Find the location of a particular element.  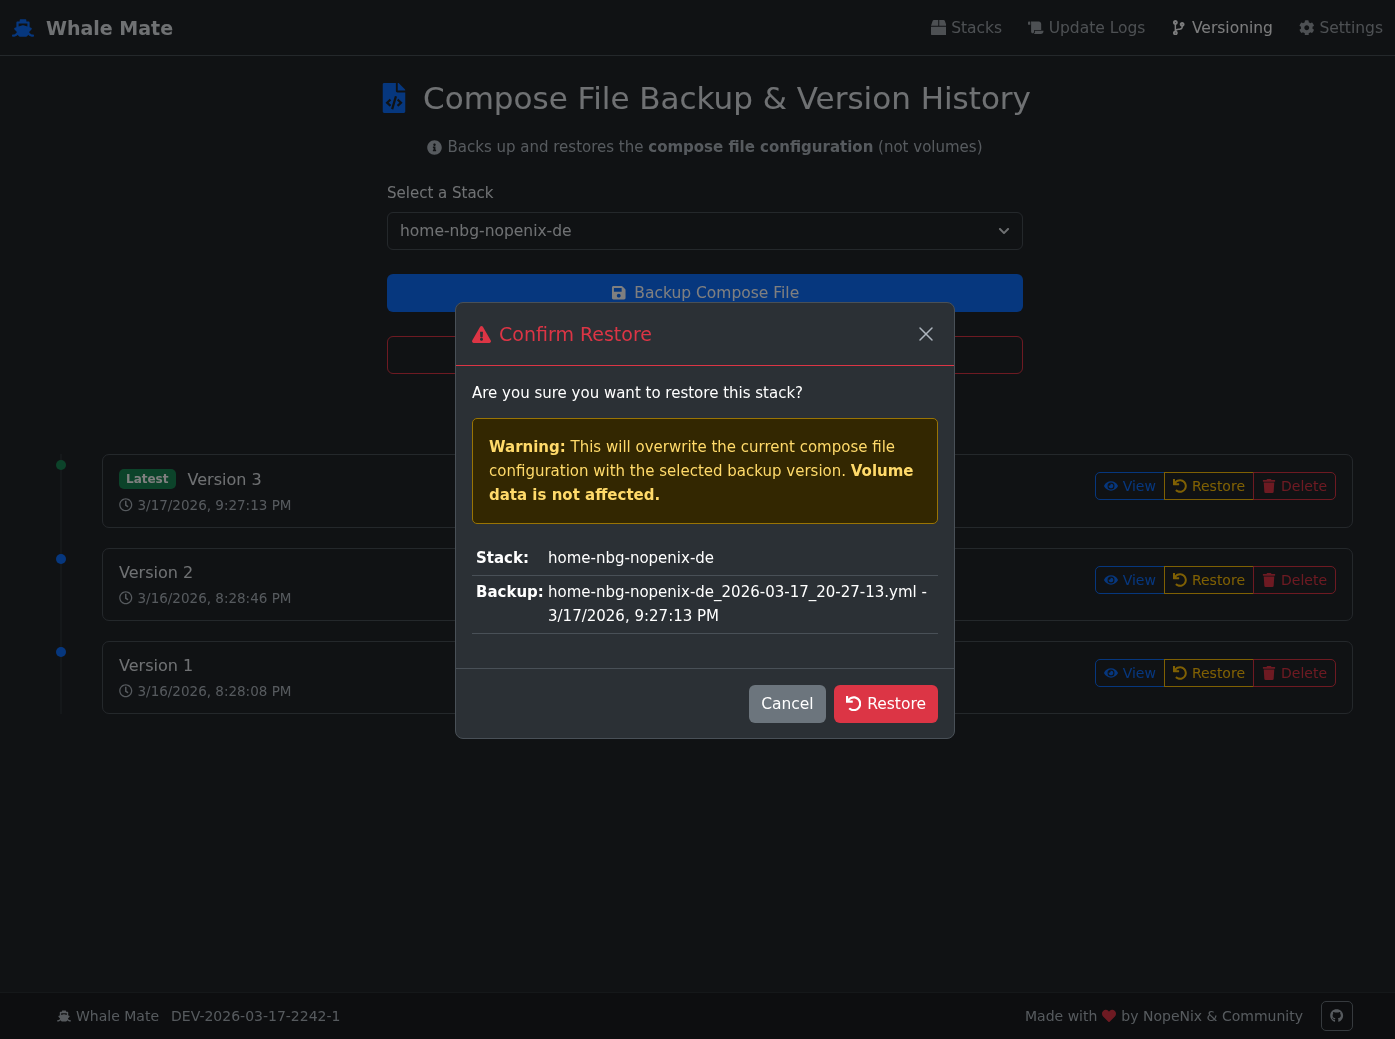

settings-icon is located at coordinates (1306, 27).